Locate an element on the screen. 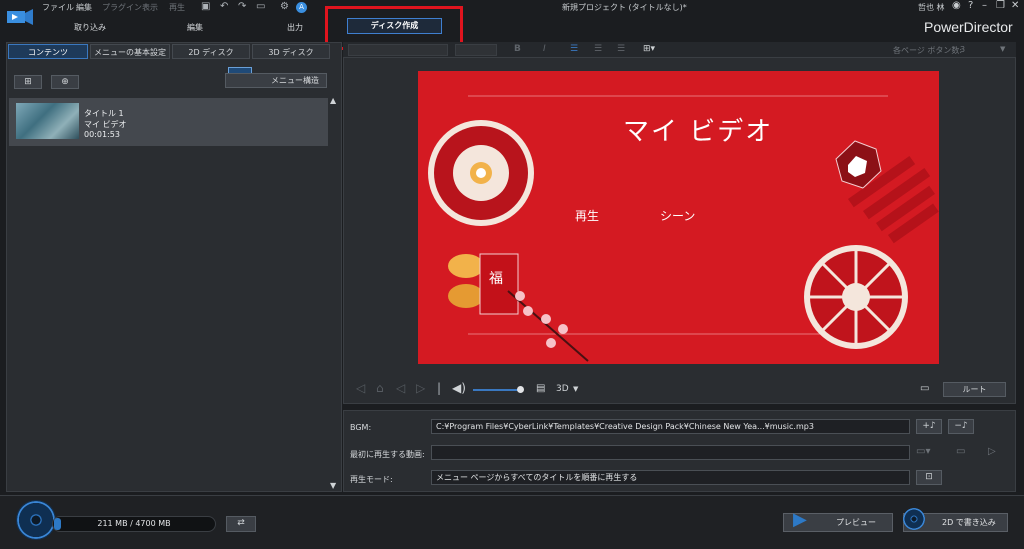 This screenshot has height=549, width=1024. menu-file: ファイル is located at coordinates (58, 7).